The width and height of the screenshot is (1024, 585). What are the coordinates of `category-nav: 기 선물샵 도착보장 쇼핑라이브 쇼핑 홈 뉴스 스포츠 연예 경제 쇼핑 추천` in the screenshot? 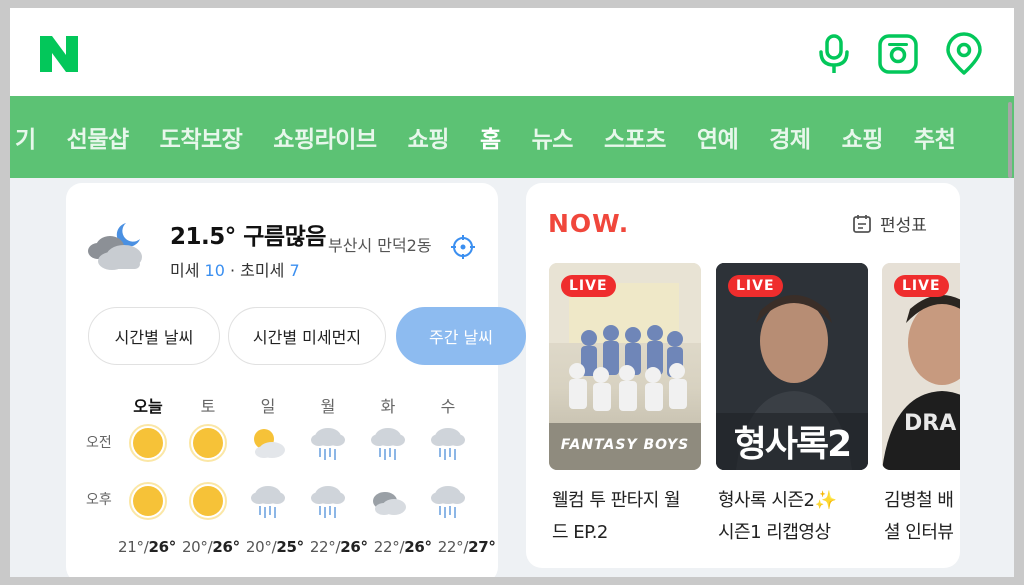 It's located at (512, 137).